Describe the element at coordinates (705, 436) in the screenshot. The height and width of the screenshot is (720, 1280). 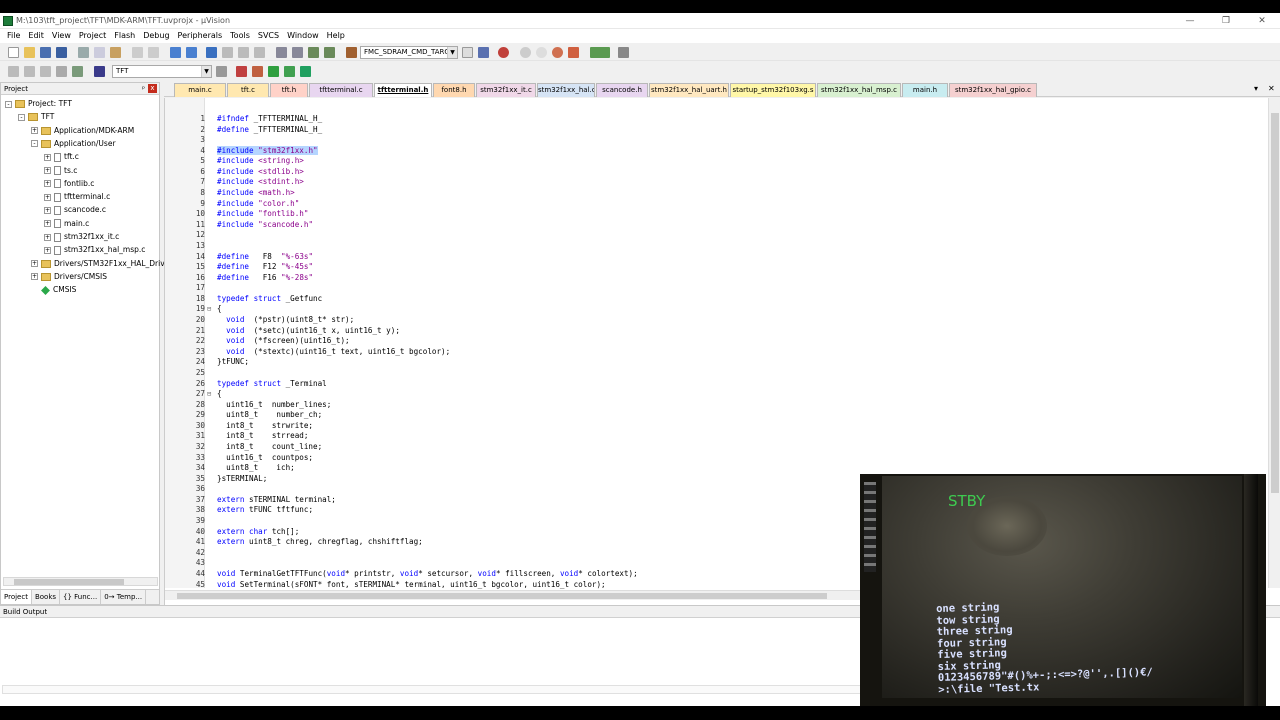
I see `code-line: 31 int8_t strread;` at that location.